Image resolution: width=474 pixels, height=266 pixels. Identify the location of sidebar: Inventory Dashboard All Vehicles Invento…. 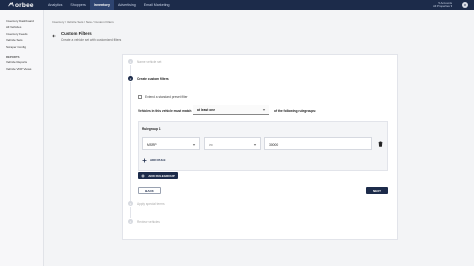
(22, 138).